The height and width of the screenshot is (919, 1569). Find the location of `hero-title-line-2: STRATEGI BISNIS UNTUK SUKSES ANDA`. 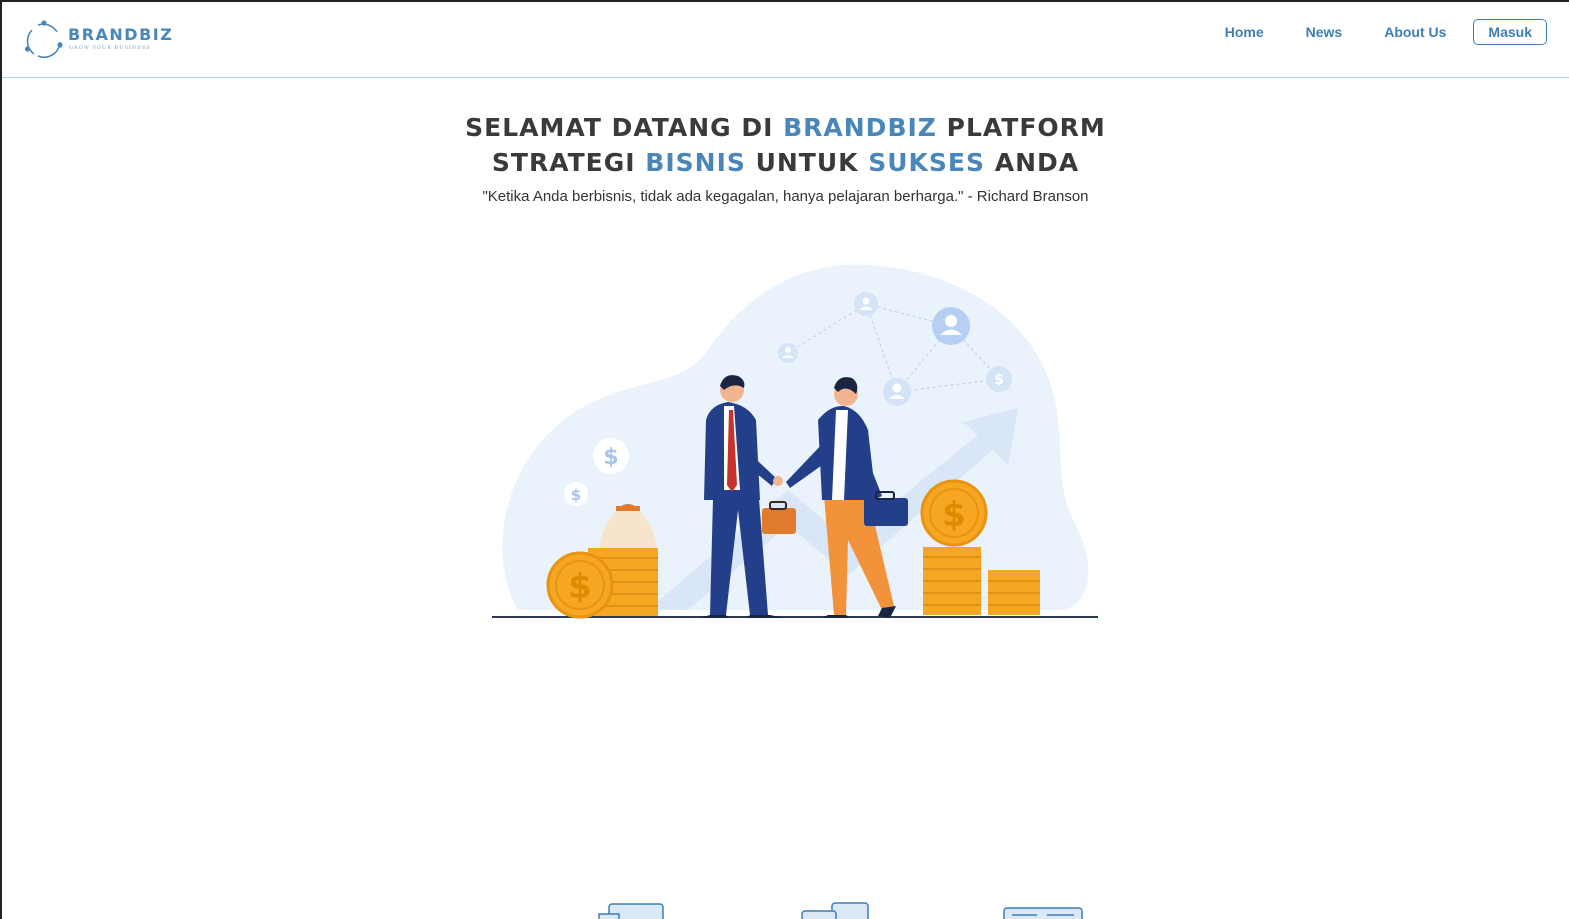

hero-title-line-2: STRATEGI BISNIS UNTUK SUKSES ANDA is located at coordinates (785, 162).